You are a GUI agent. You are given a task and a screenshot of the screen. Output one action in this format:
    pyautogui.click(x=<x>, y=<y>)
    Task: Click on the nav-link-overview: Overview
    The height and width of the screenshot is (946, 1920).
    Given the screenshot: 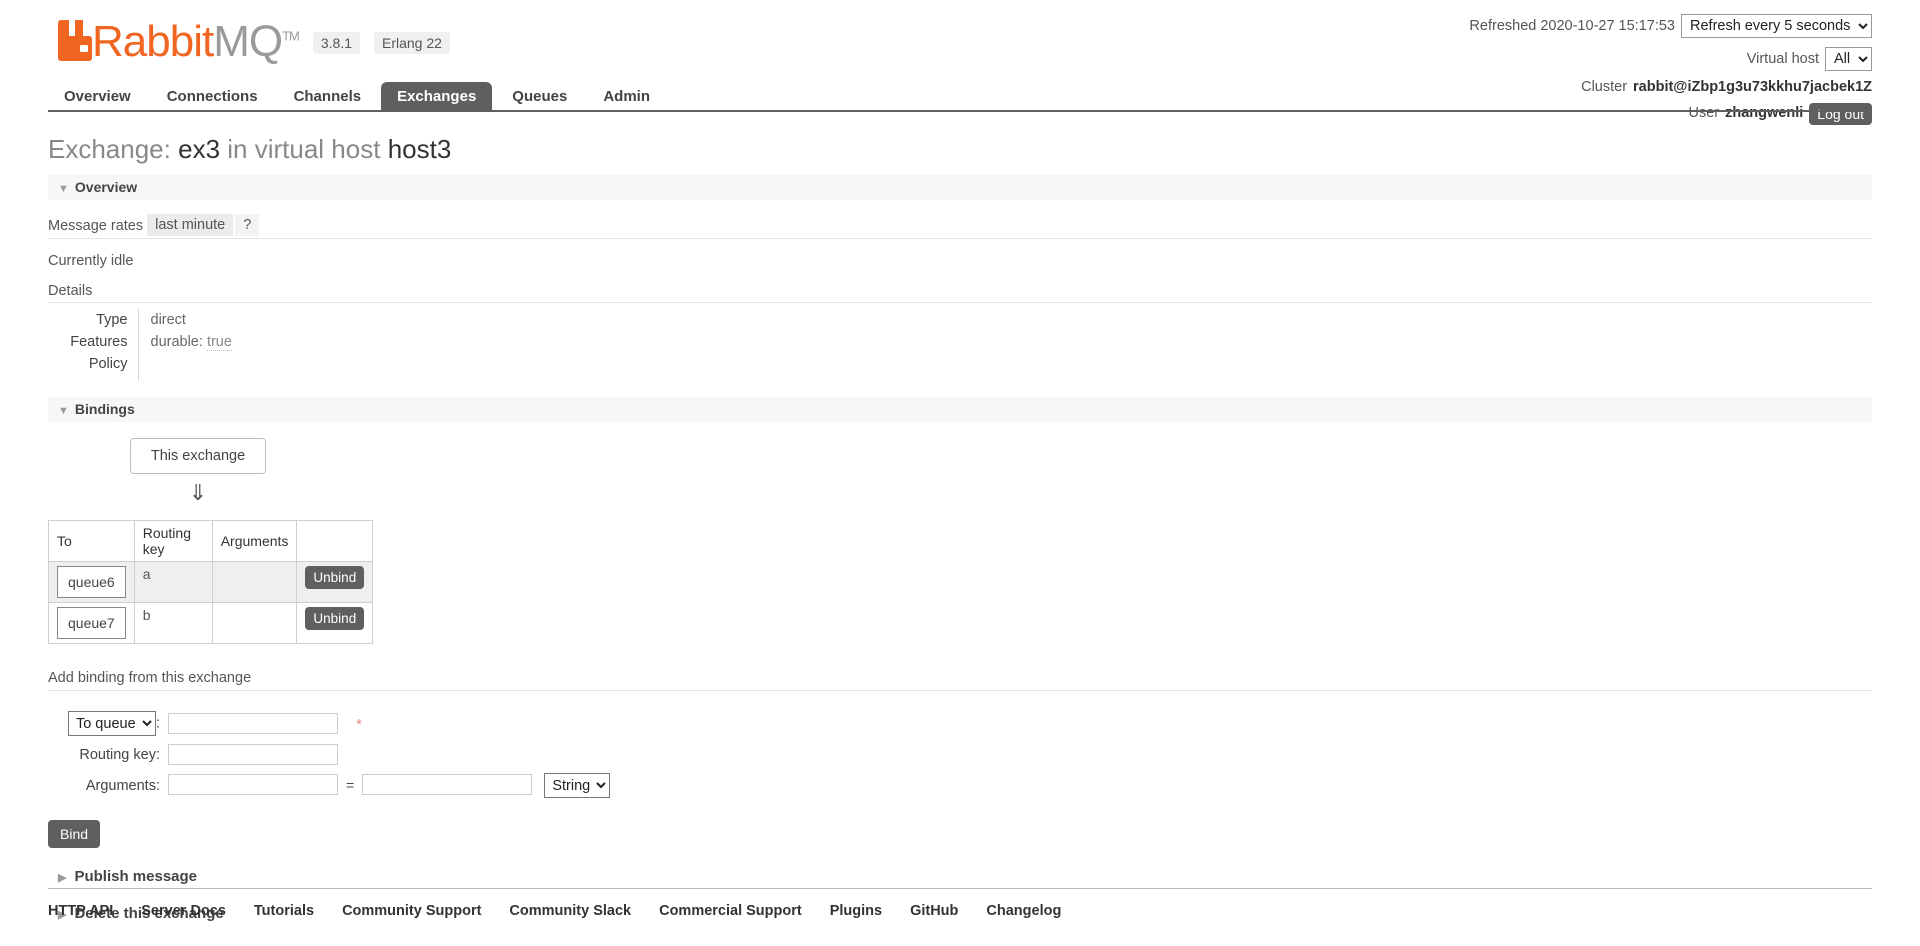 What is the action you would take?
    pyautogui.click(x=97, y=97)
    